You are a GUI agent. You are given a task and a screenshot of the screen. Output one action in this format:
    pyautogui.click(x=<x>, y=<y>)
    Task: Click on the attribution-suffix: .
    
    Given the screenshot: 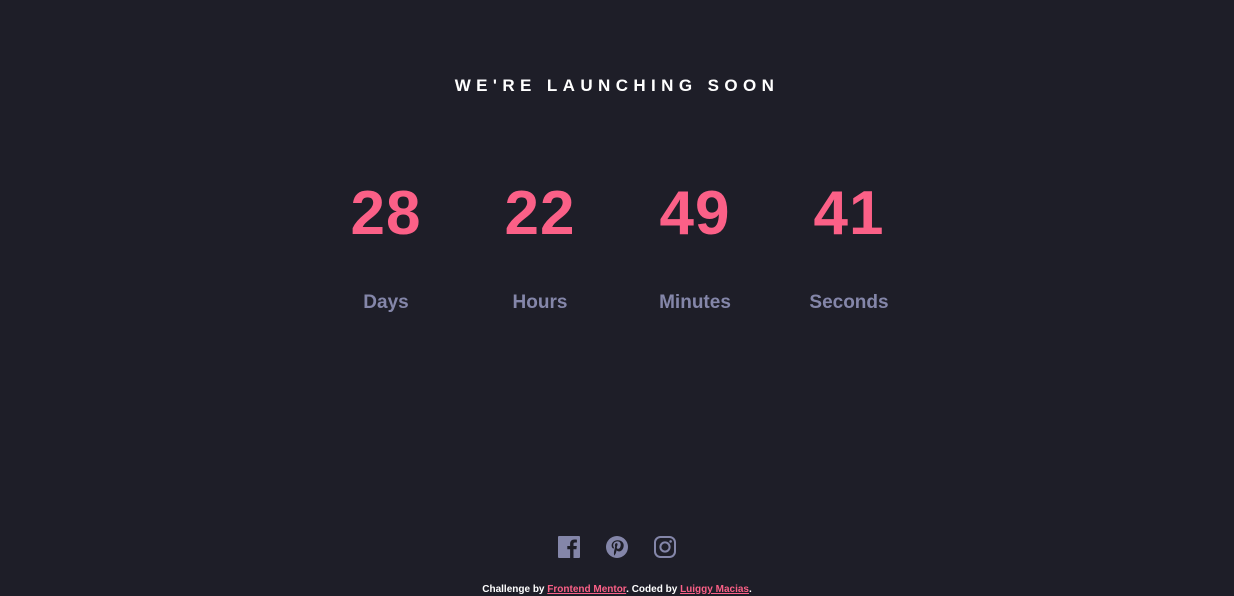 What is the action you would take?
    pyautogui.click(x=750, y=589)
    